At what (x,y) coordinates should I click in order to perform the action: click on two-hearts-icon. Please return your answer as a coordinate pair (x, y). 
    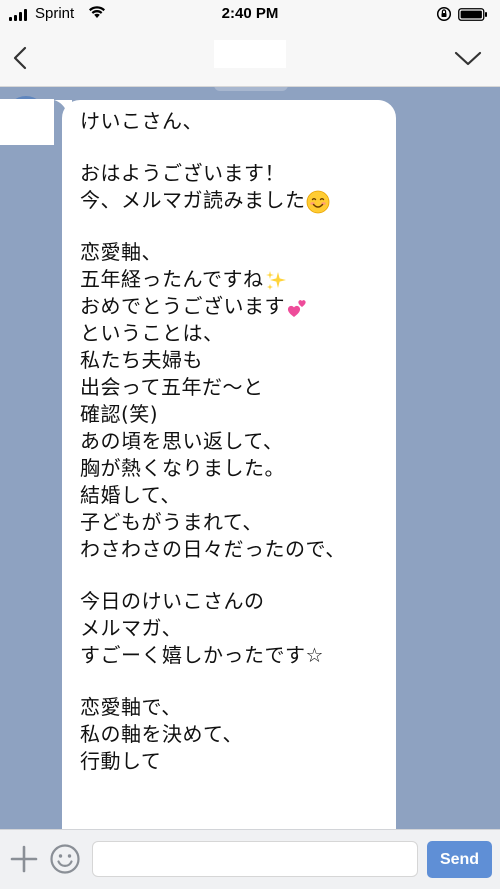
    Looking at the image, I should click on (297, 308).